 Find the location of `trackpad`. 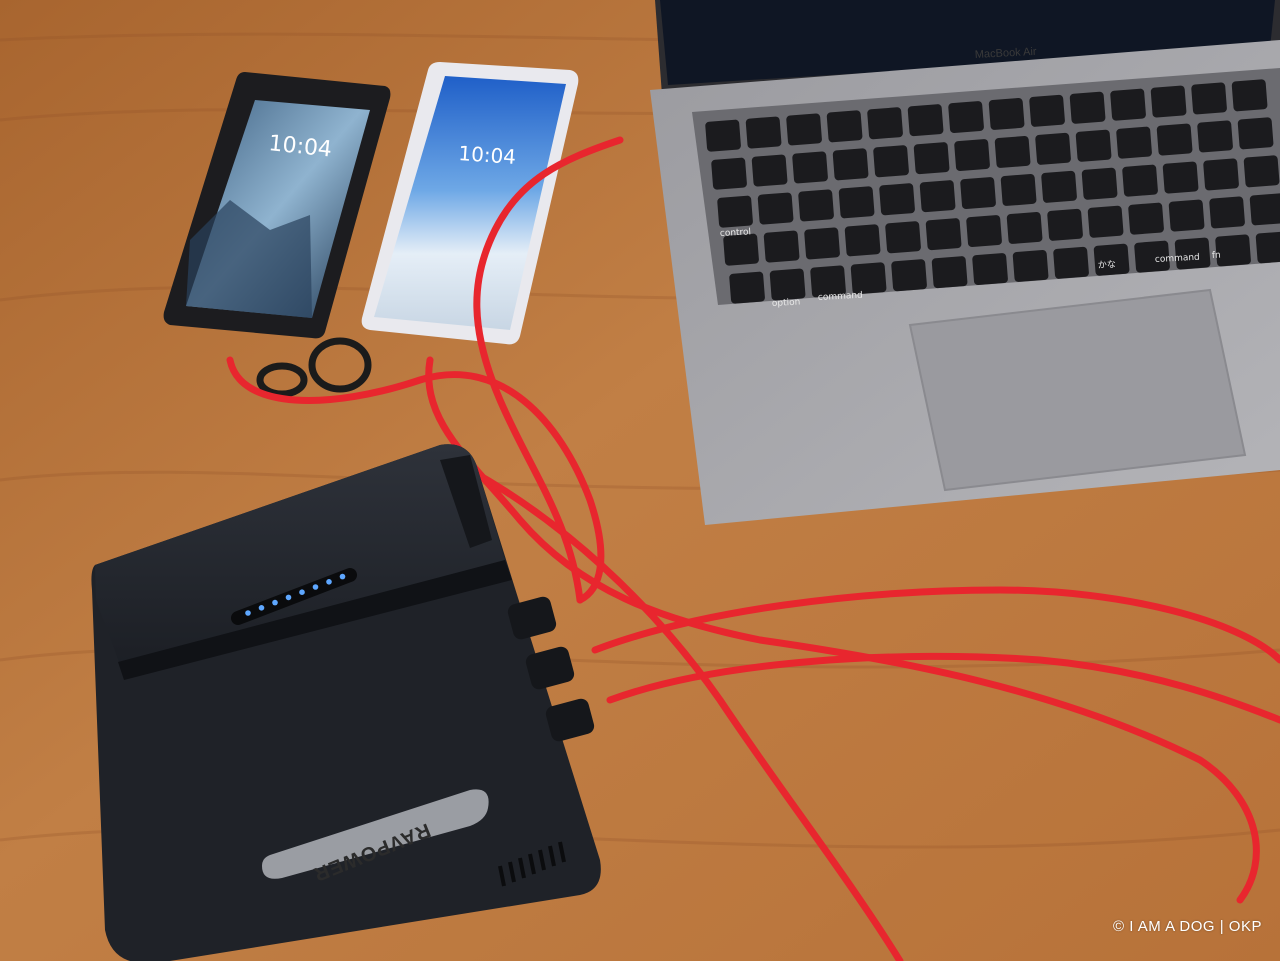

trackpad is located at coordinates (1077, 390).